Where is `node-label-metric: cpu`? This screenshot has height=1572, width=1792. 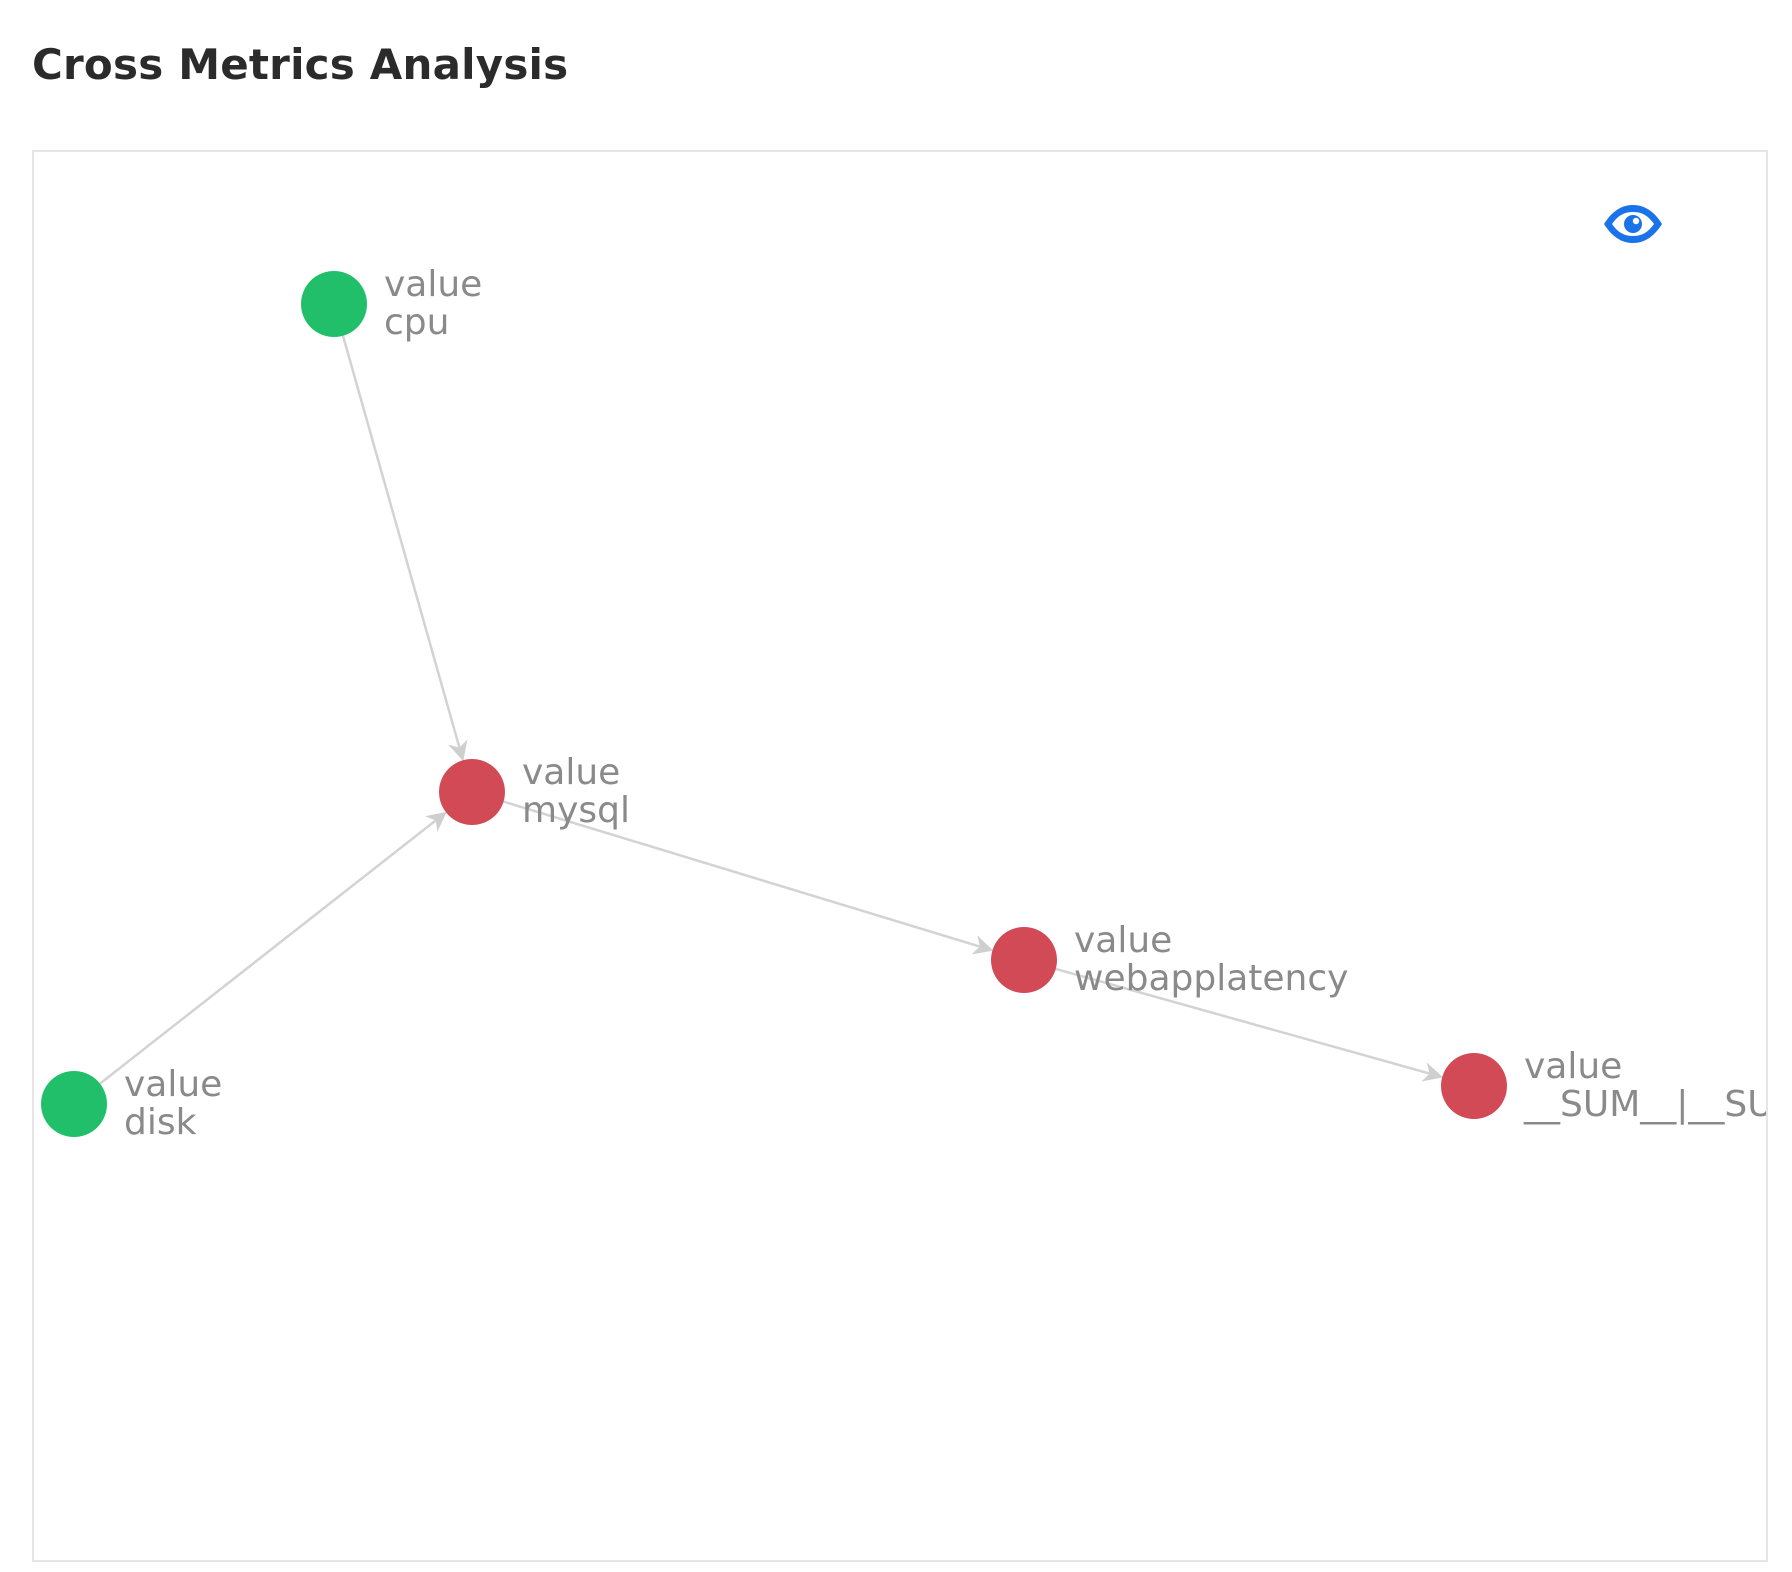
node-label-metric: cpu is located at coordinates (416, 322).